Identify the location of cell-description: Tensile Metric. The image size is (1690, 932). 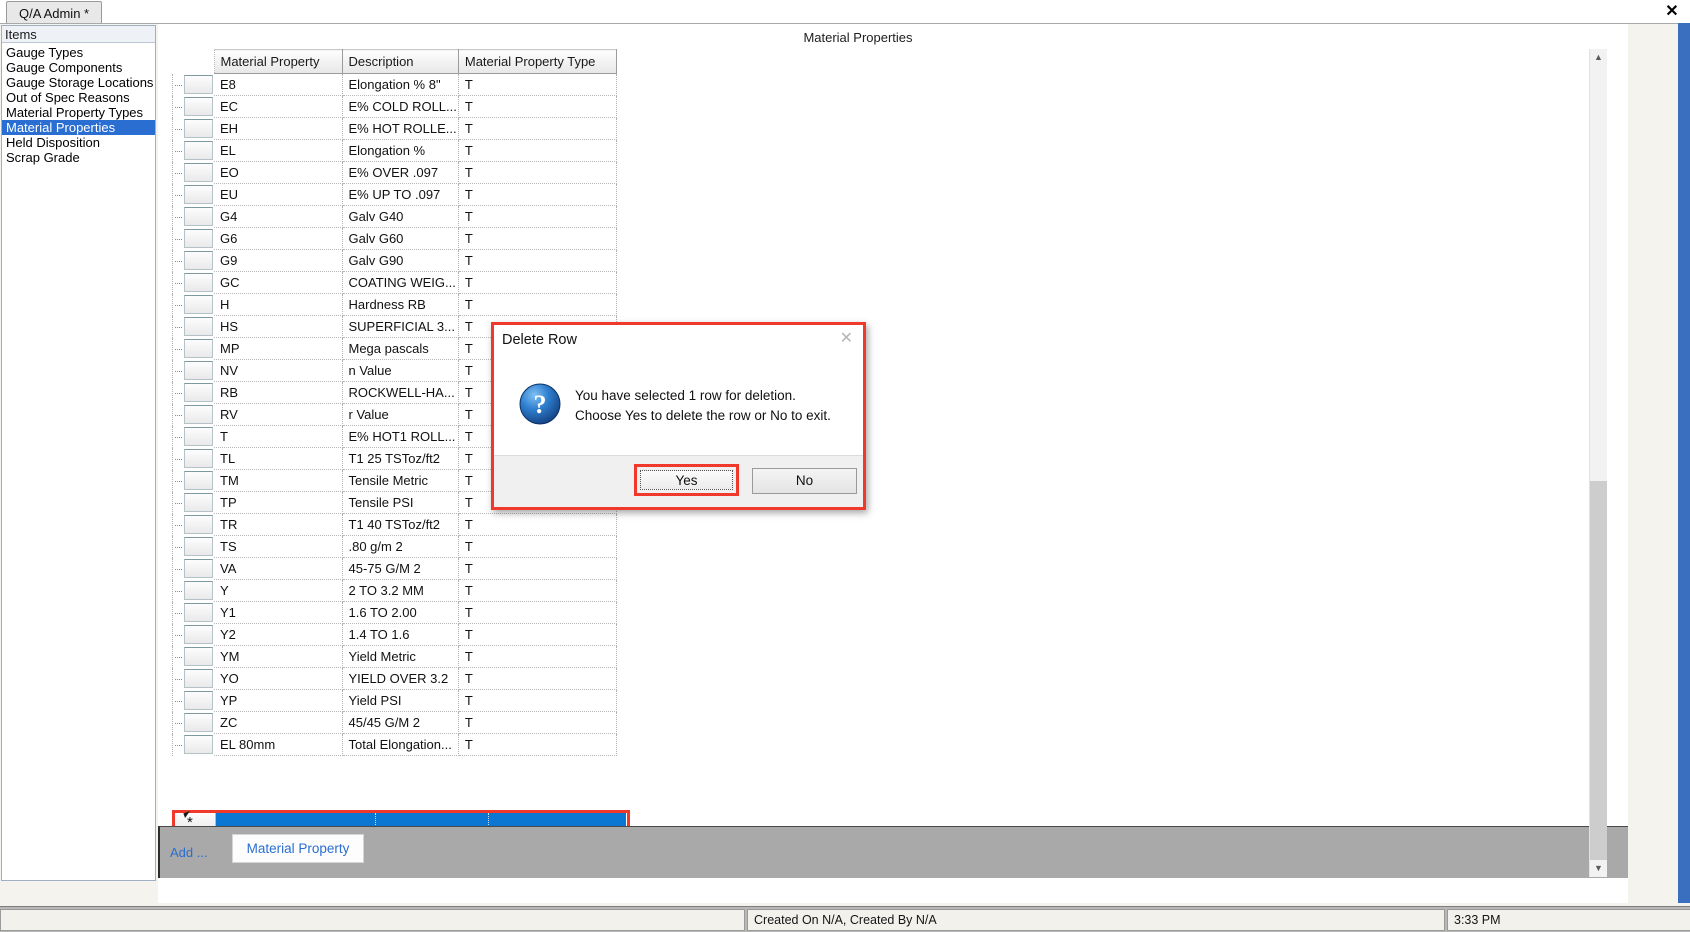
(400, 480).